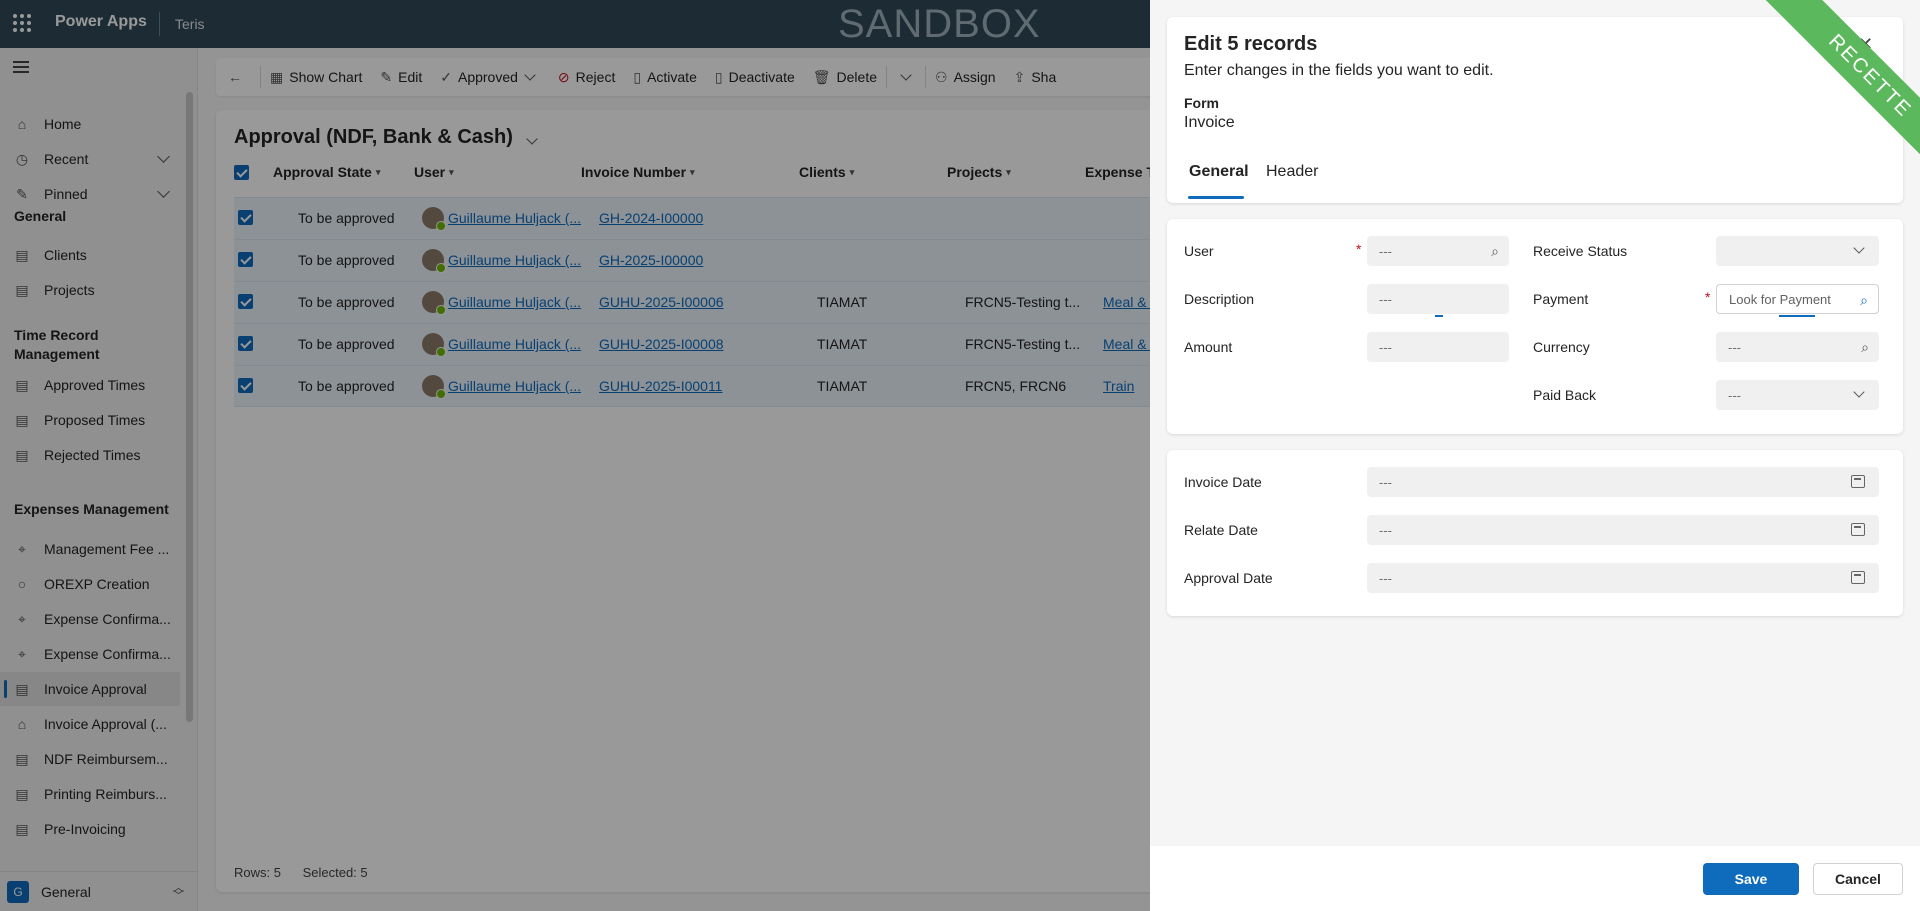 The width and height of the screenshot is (1920, 911). I want to click on field-label-description: Description, so click(1219, 299).